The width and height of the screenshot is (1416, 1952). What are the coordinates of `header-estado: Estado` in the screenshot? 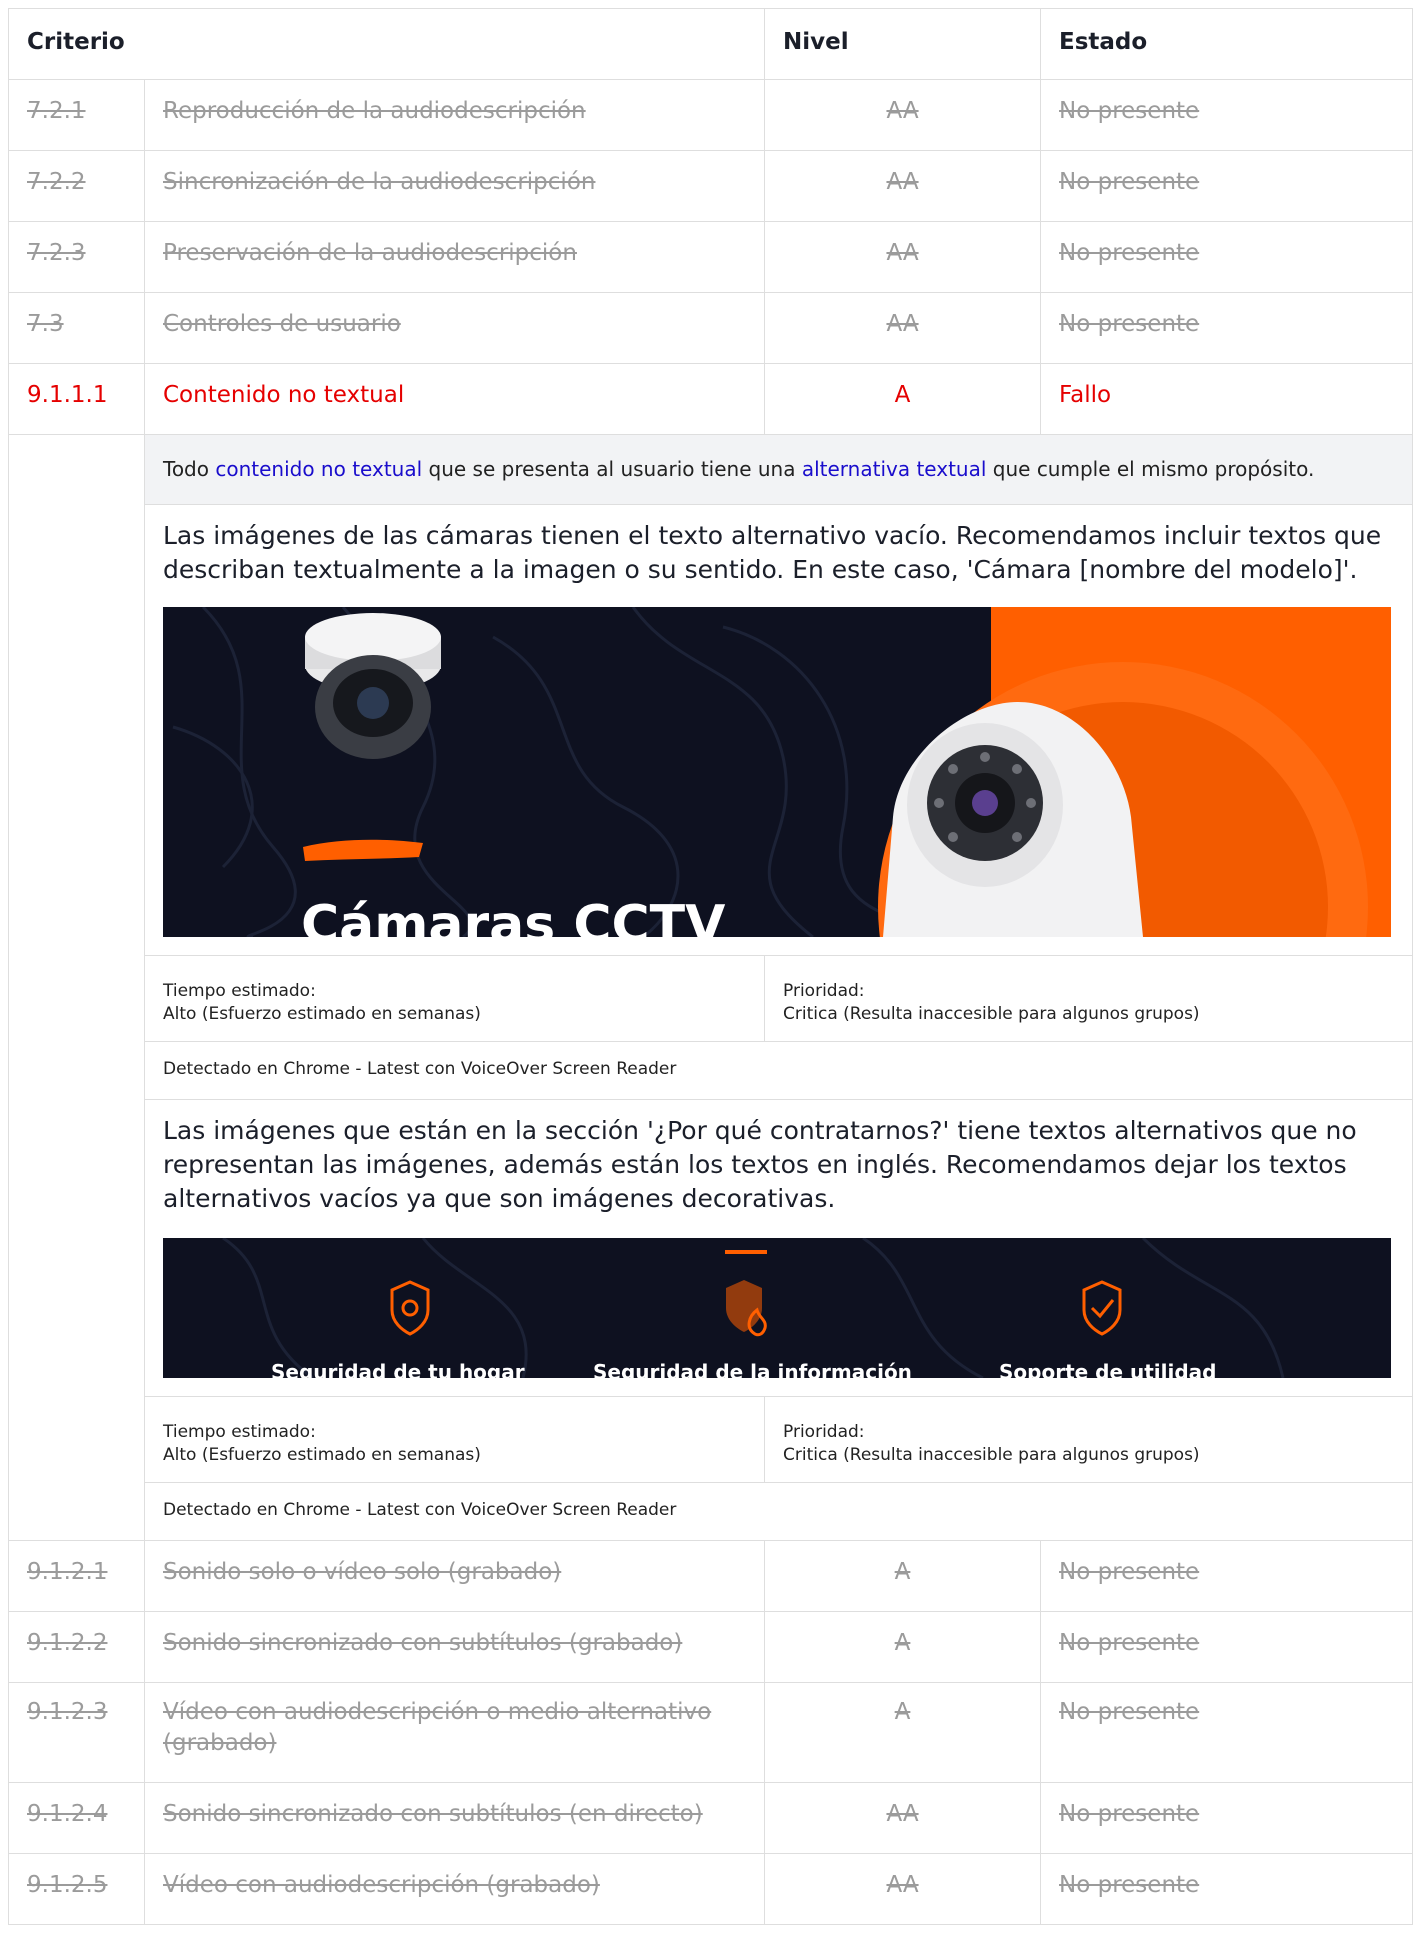 It's located at (1227, 44).